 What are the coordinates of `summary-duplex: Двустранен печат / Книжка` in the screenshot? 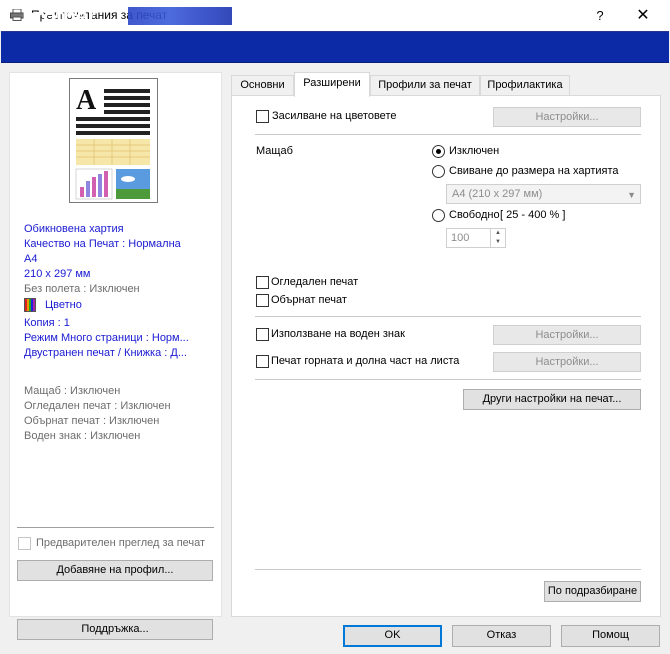 It's located at (105, 353).